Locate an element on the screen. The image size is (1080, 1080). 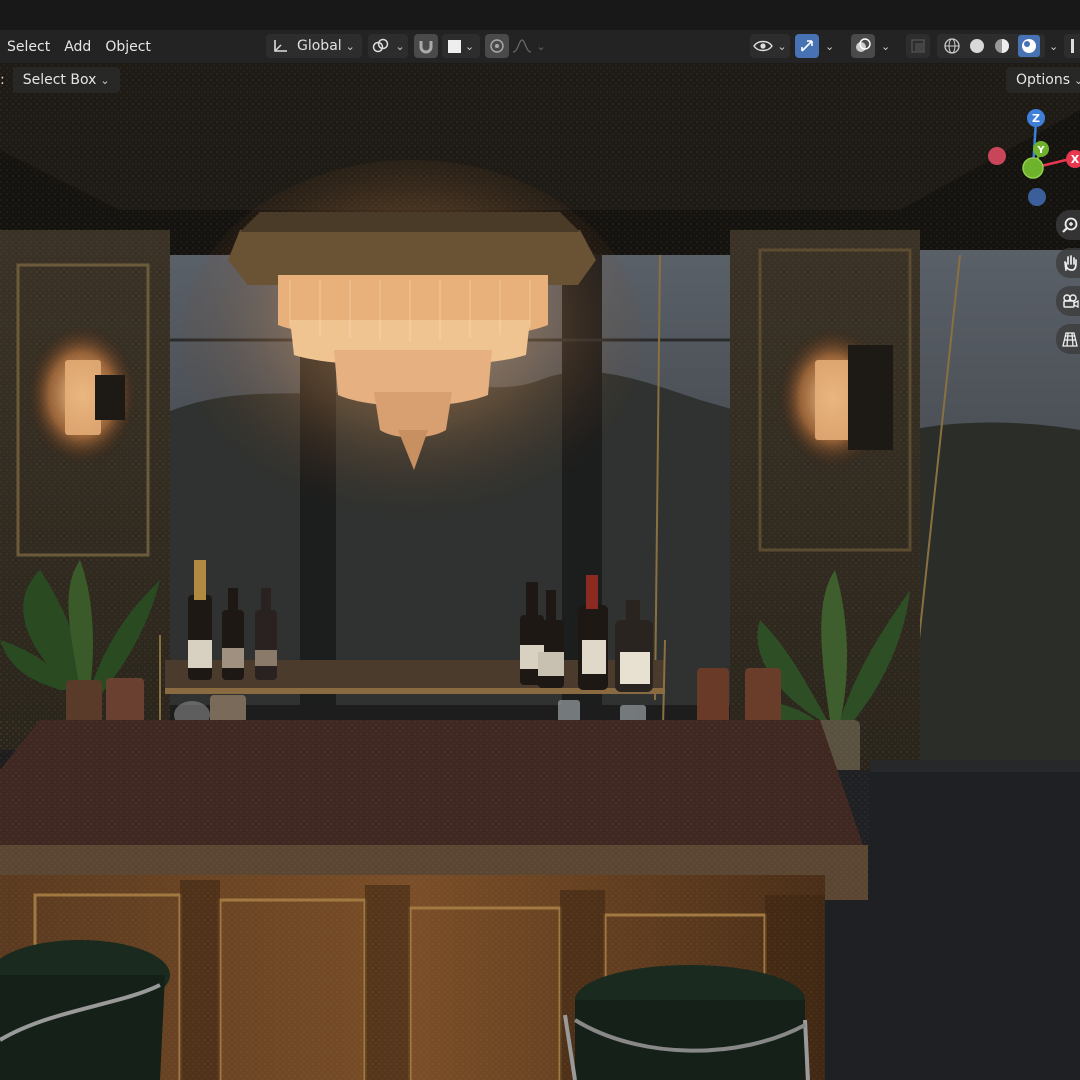
tool-settings-row: : Select Box ⌄ is located at coordinates (60, 80).